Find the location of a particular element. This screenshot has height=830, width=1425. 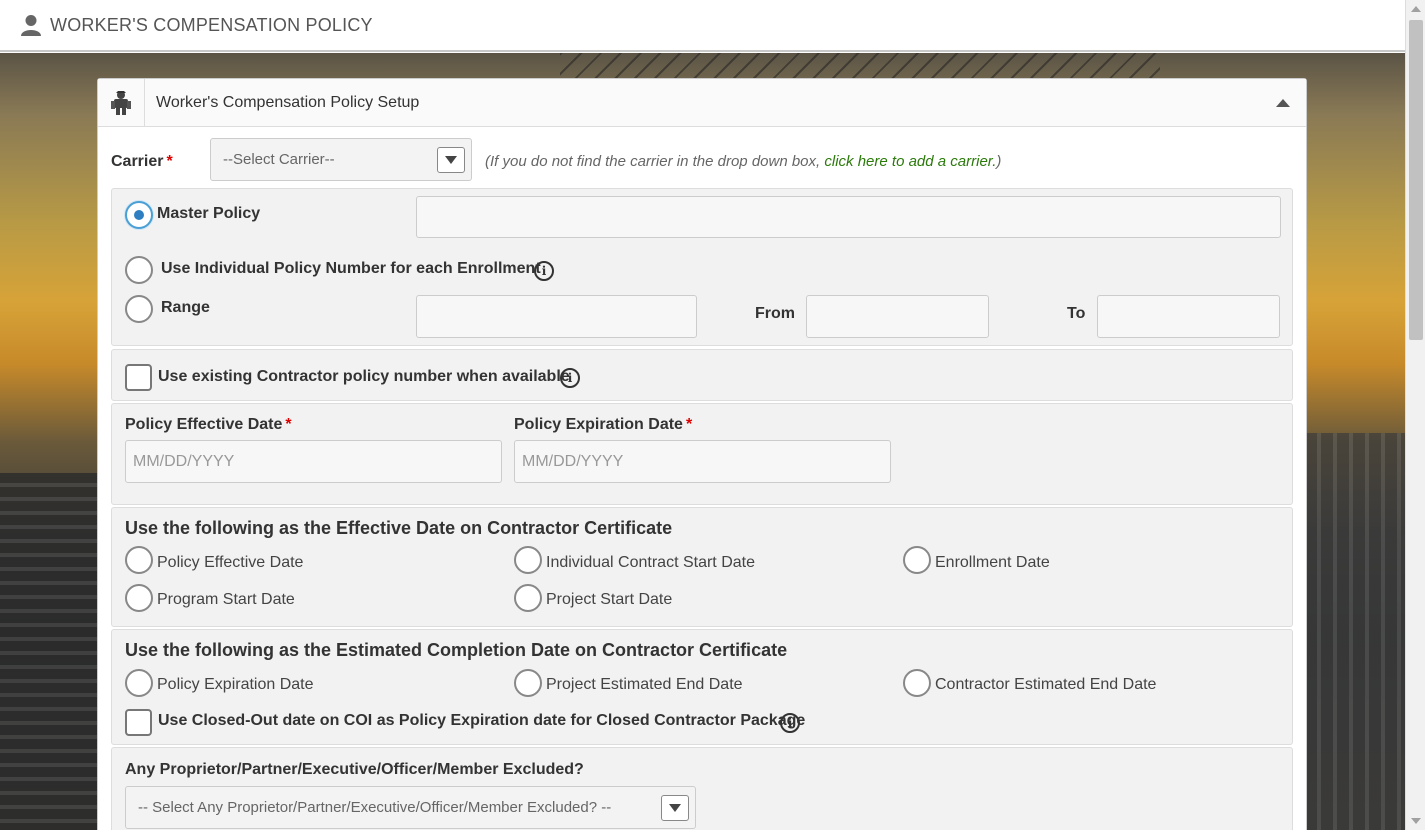

opt-policy-effective-label: Policy Effective Date is located at coordinates (230, 562).